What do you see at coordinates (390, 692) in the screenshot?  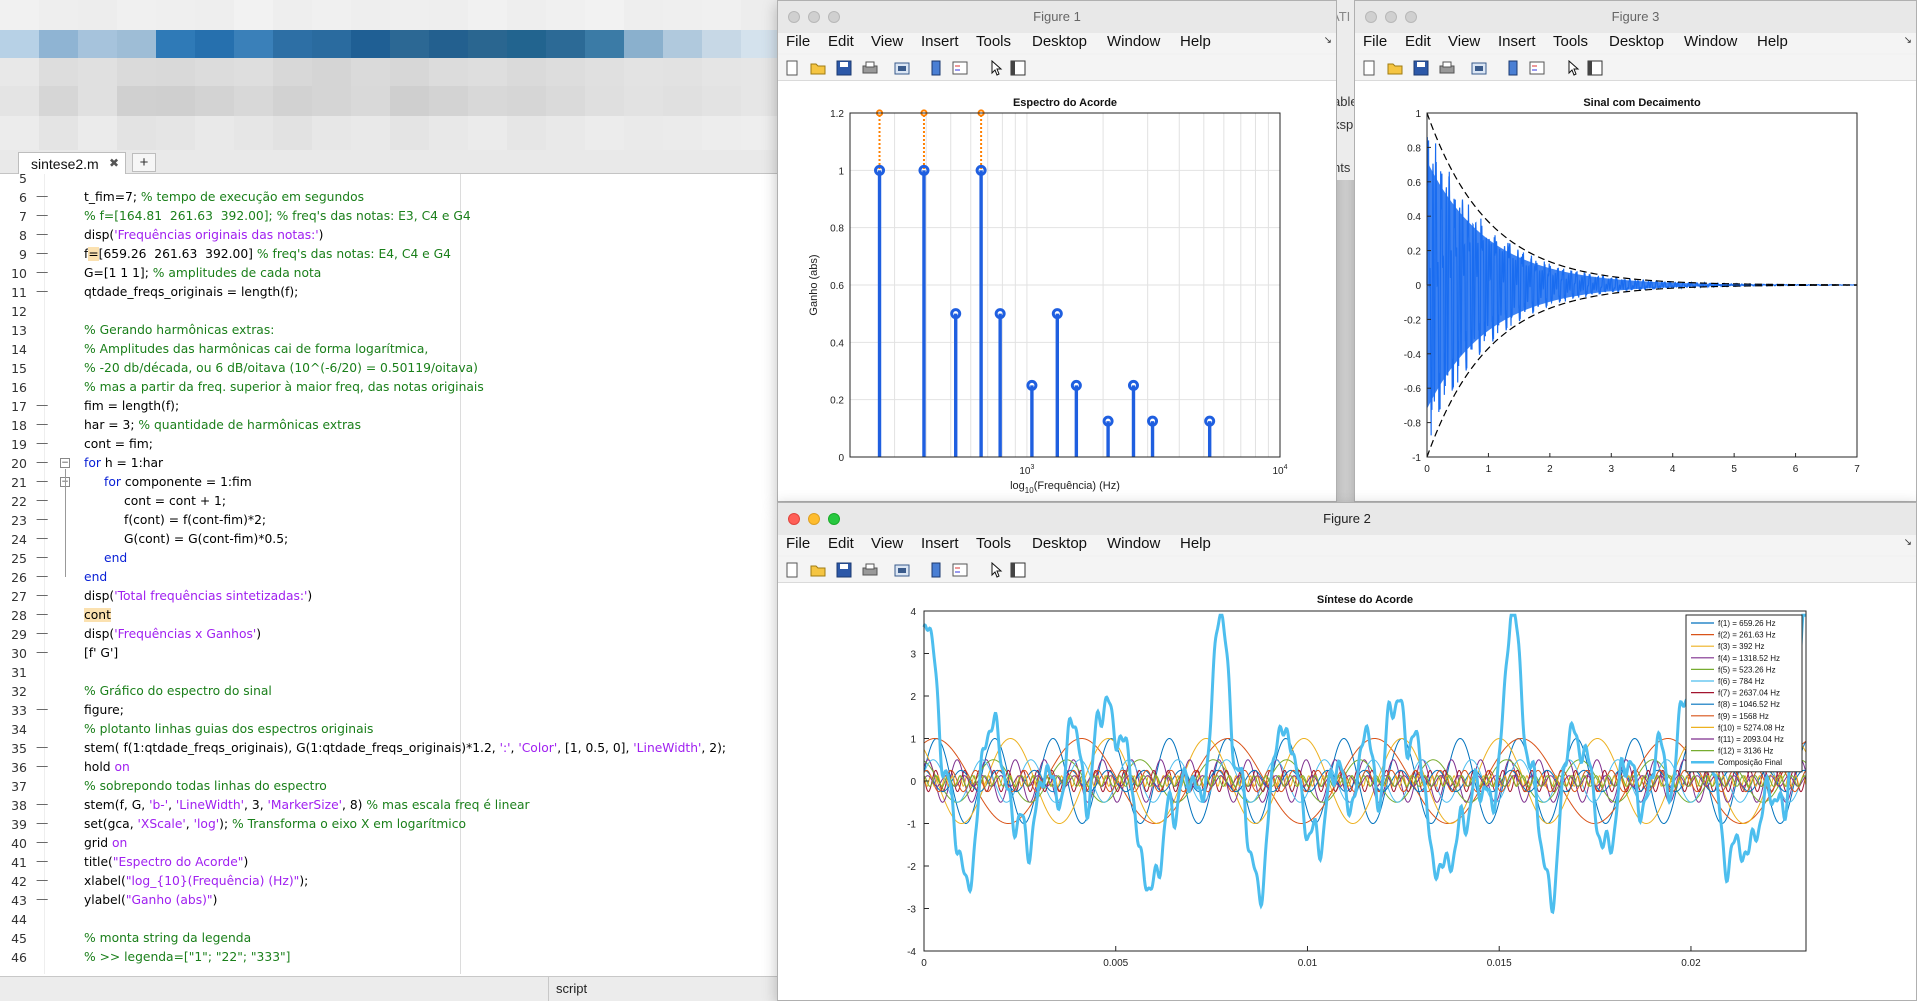 I see `code-line: 32 % Gráfico do espectro do sinal` at bounding box center [390, 692].